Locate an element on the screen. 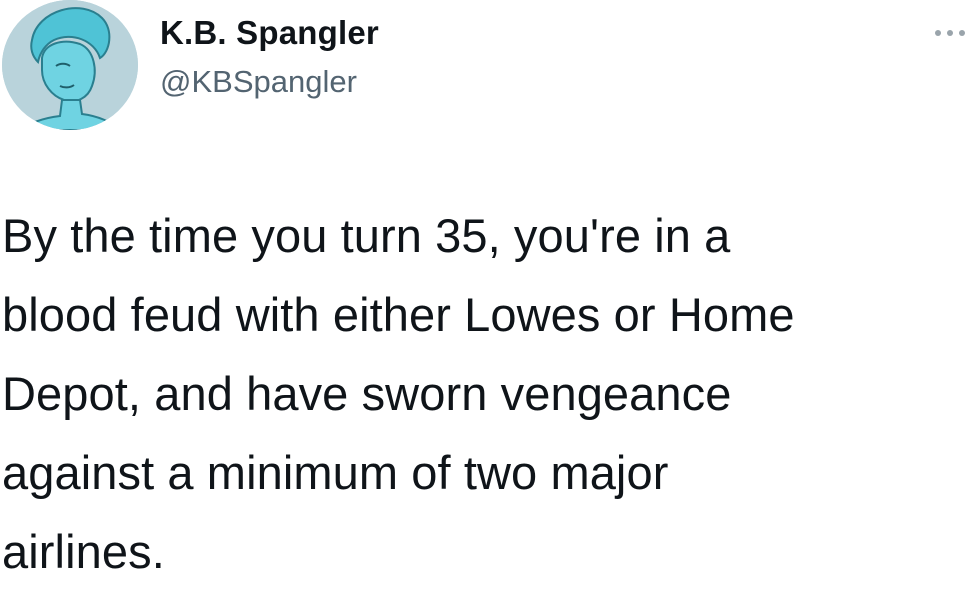  more-options-button is located at coordinates (950, 33).